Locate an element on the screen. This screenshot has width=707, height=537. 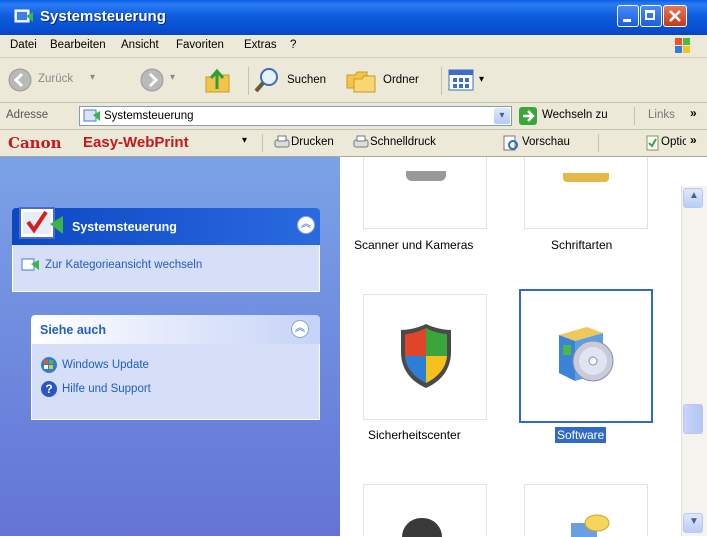
options-icon is located at coordinates (652, 143).